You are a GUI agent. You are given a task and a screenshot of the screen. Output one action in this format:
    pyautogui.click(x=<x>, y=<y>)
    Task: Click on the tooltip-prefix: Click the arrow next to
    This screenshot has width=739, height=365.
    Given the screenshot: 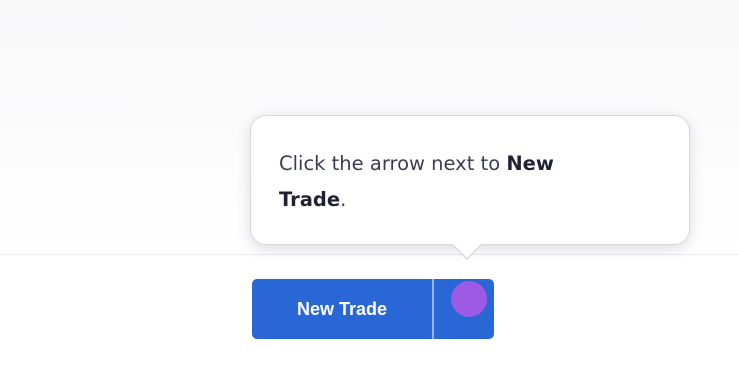 What is the action you would take?
    pyautogui.click(x=393, y=163)
    